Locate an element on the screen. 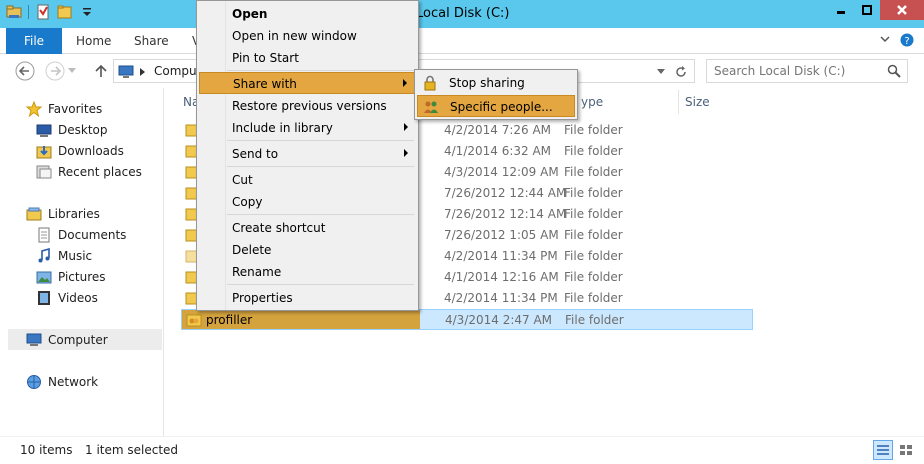 The image size is (924, 464). column-header-type: ype is located at coordinates (627, 102).